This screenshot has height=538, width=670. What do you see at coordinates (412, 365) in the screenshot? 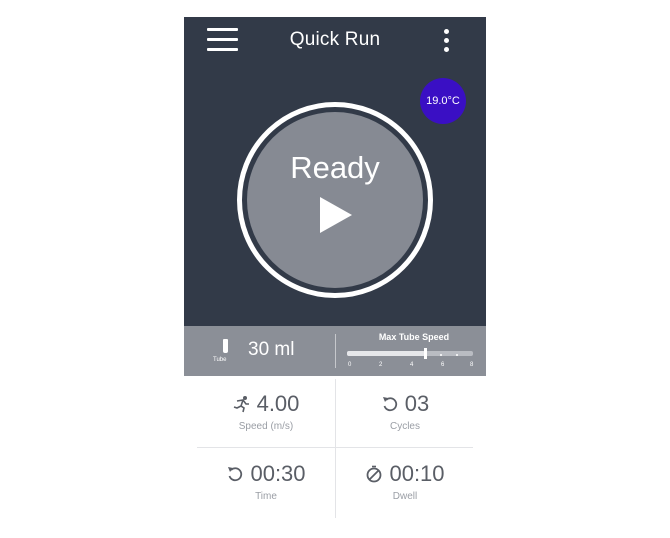
I see `slider-tick: 4` at bounding box center [412, 365].